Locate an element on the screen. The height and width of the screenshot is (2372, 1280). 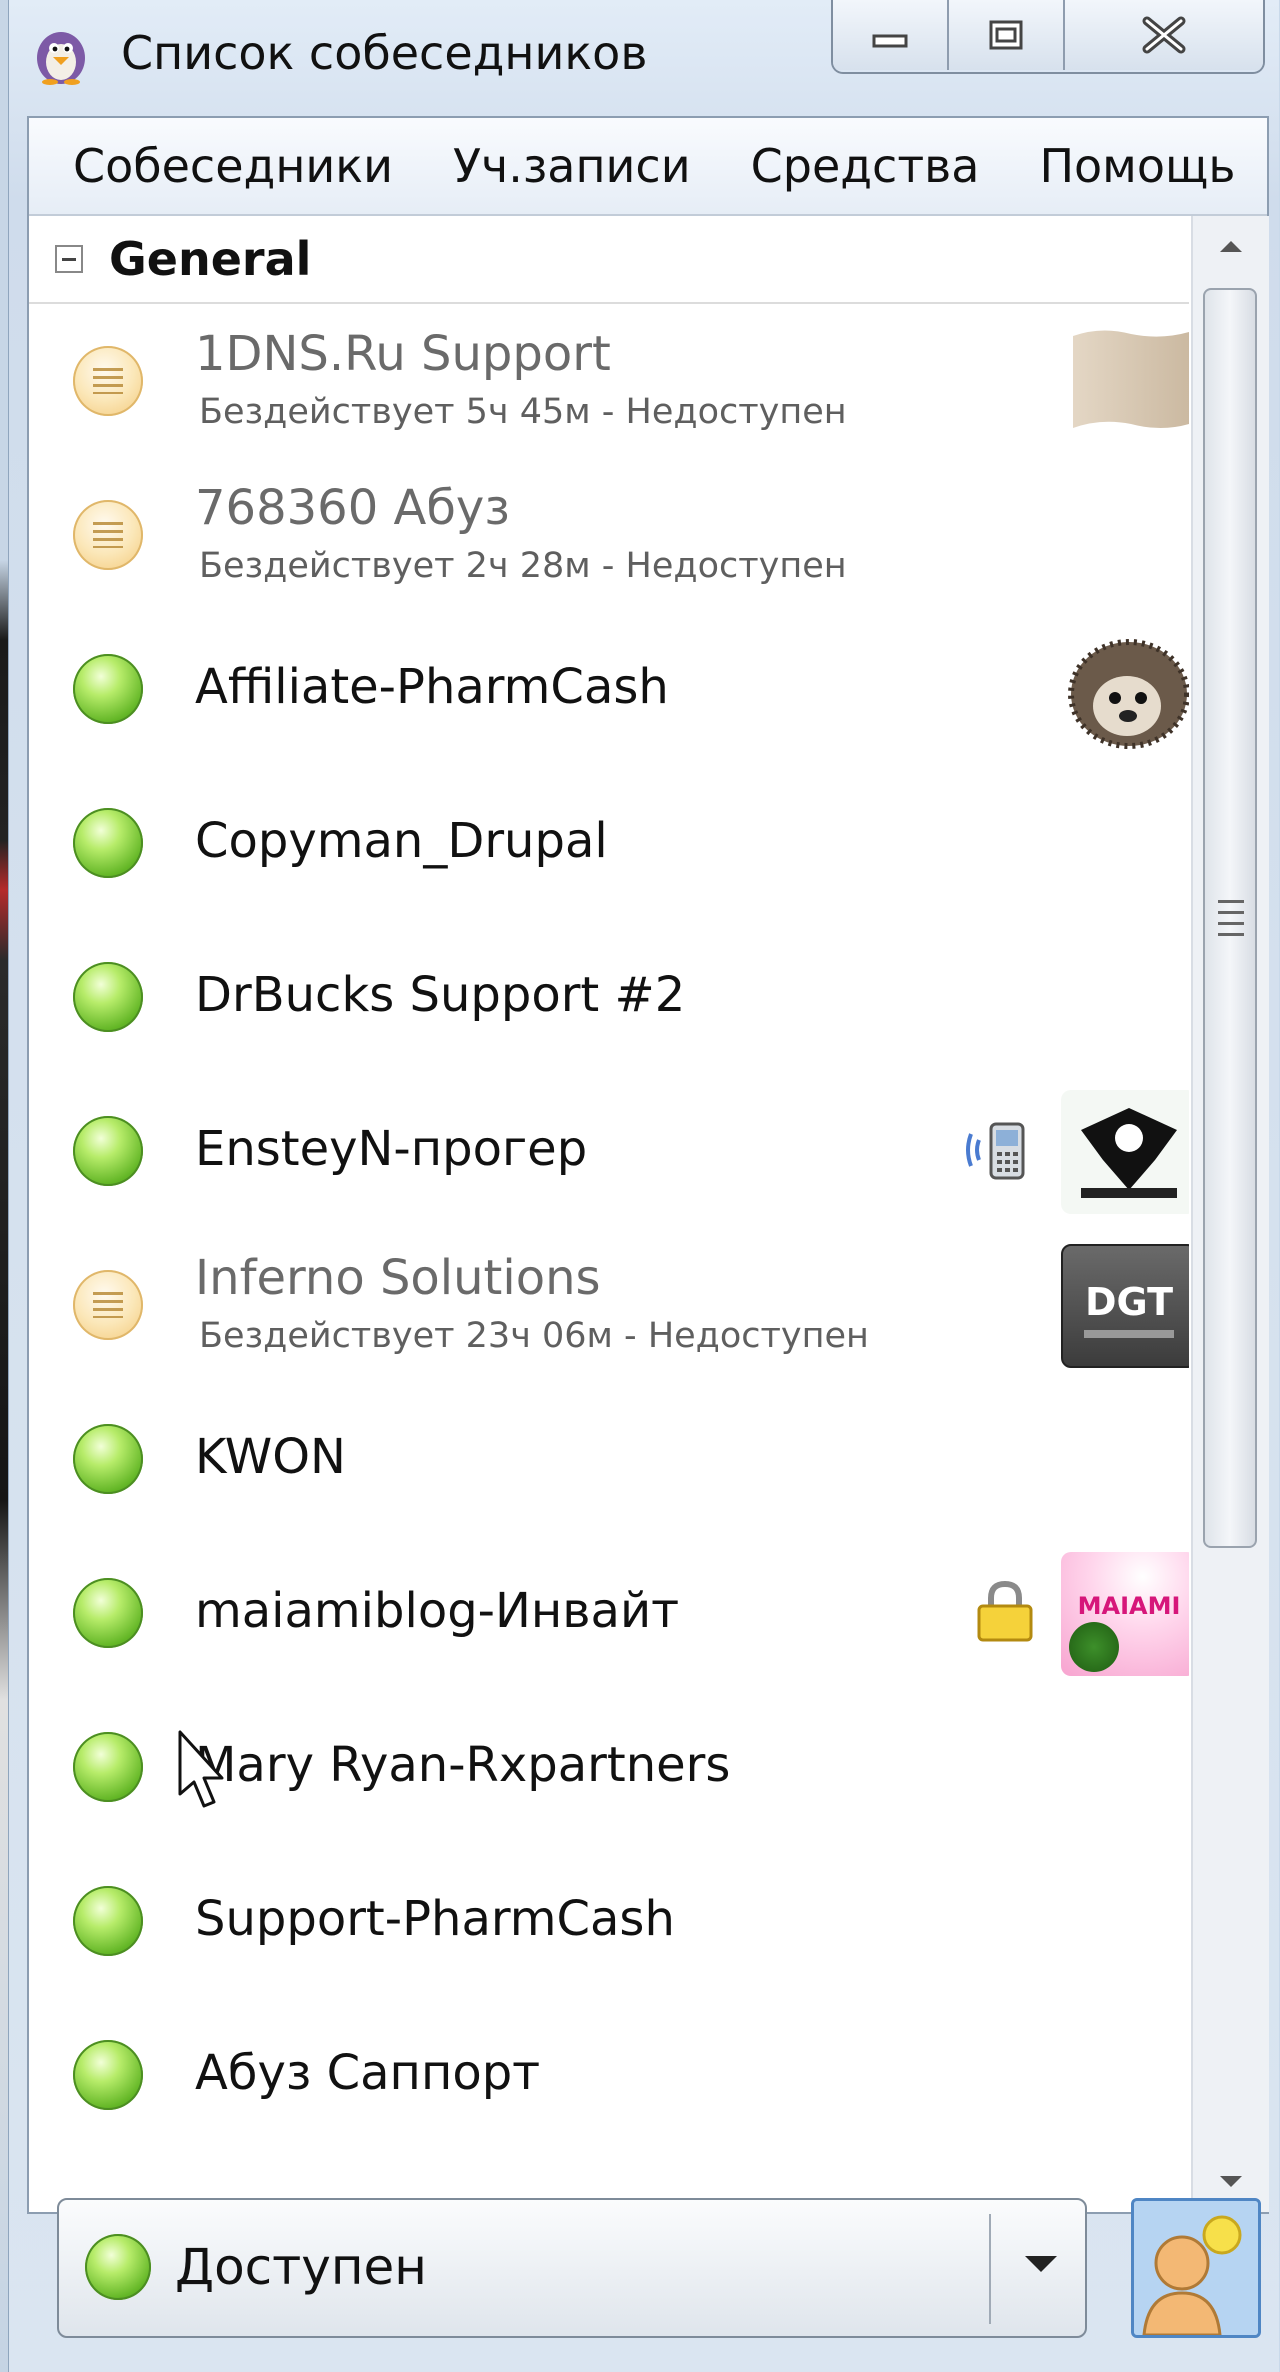
close-icon is located at coordinates (1164, 35).